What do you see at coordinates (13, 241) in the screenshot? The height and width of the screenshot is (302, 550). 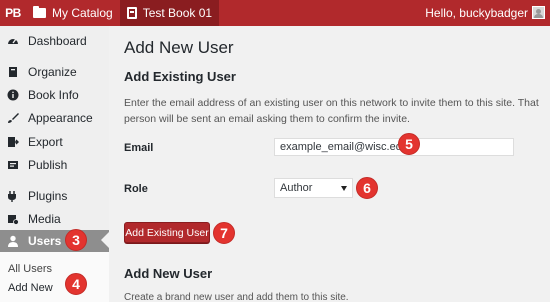 I see `user-icon` at bounding box center [13, 241].